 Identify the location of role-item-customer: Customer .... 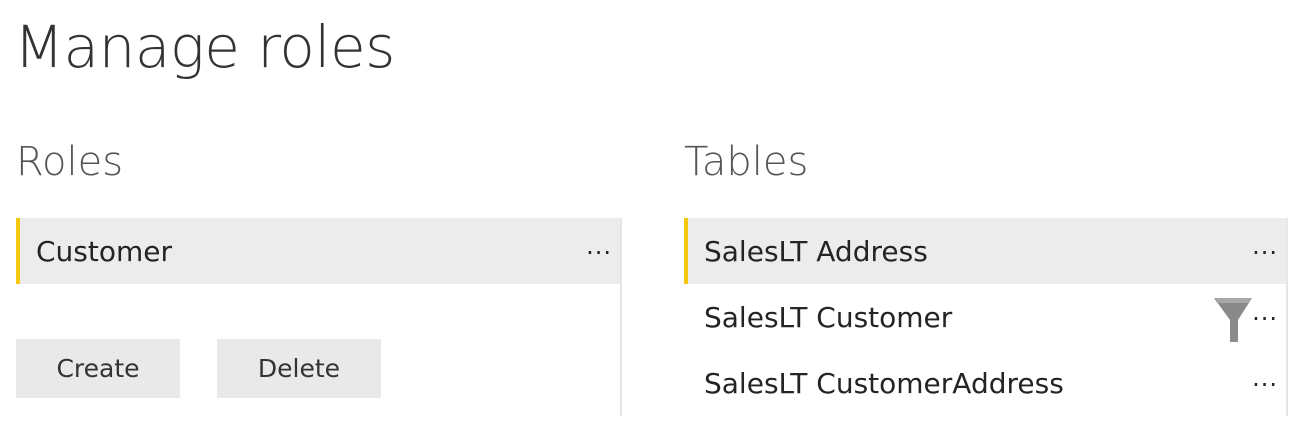
(318, 251).